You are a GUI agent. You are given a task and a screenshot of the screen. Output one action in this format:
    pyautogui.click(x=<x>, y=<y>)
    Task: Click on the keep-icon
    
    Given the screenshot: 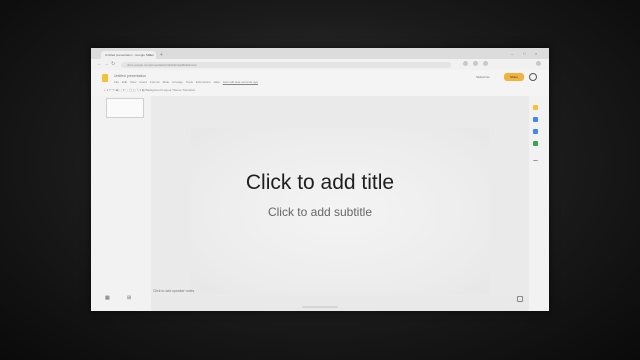 What is the action you would take?
    pyautogui.click(x=535, y=107)
    